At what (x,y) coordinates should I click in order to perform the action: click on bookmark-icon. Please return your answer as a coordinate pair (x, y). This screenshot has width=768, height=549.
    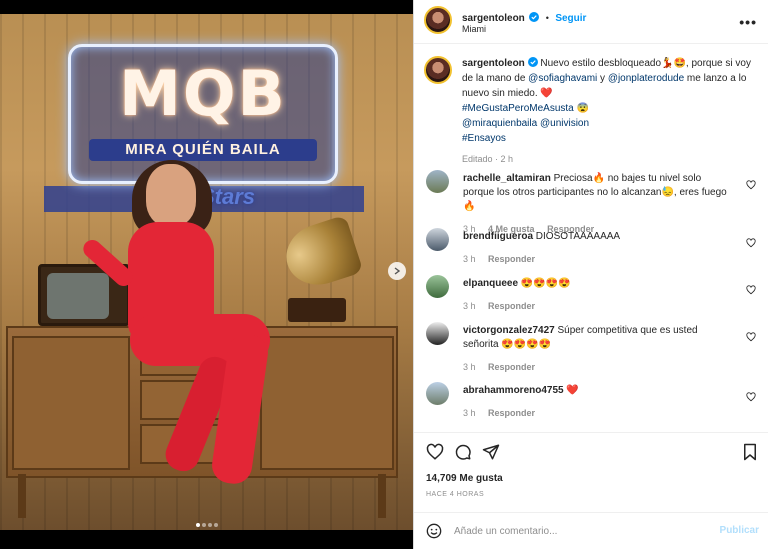
    Looking at the image, I should click on (750, 452).